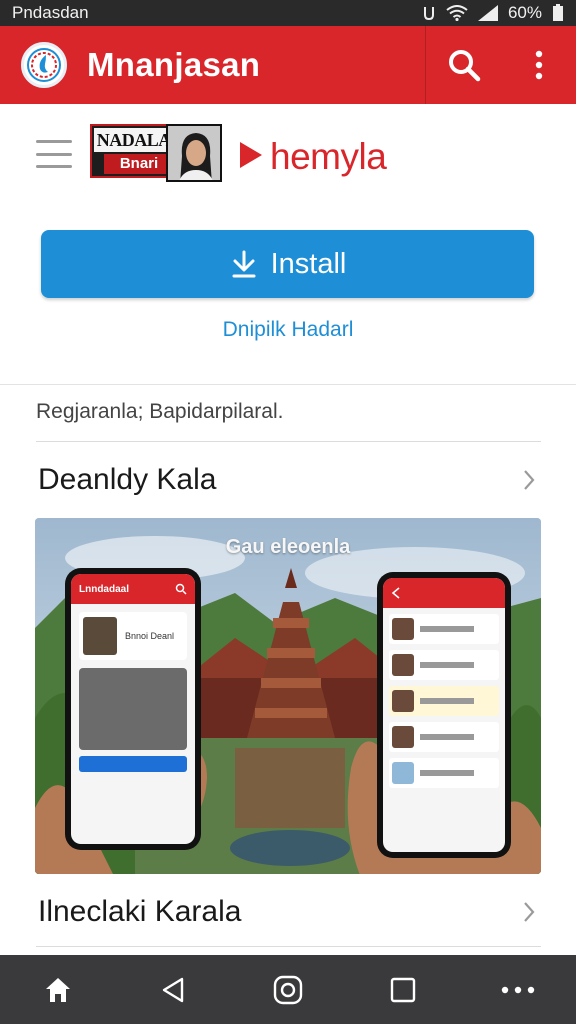 The height and width of the screenshot is (1024, 576). I want to click on left-phone-title: Lnndadaal, so click(104, 589).